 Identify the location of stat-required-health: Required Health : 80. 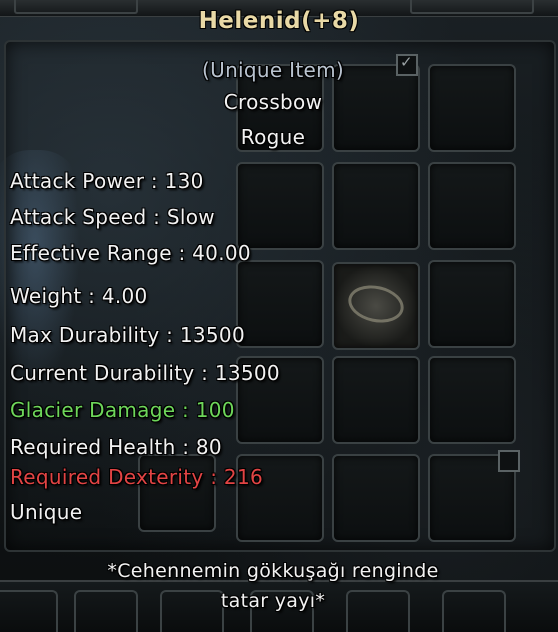
(116, 447).